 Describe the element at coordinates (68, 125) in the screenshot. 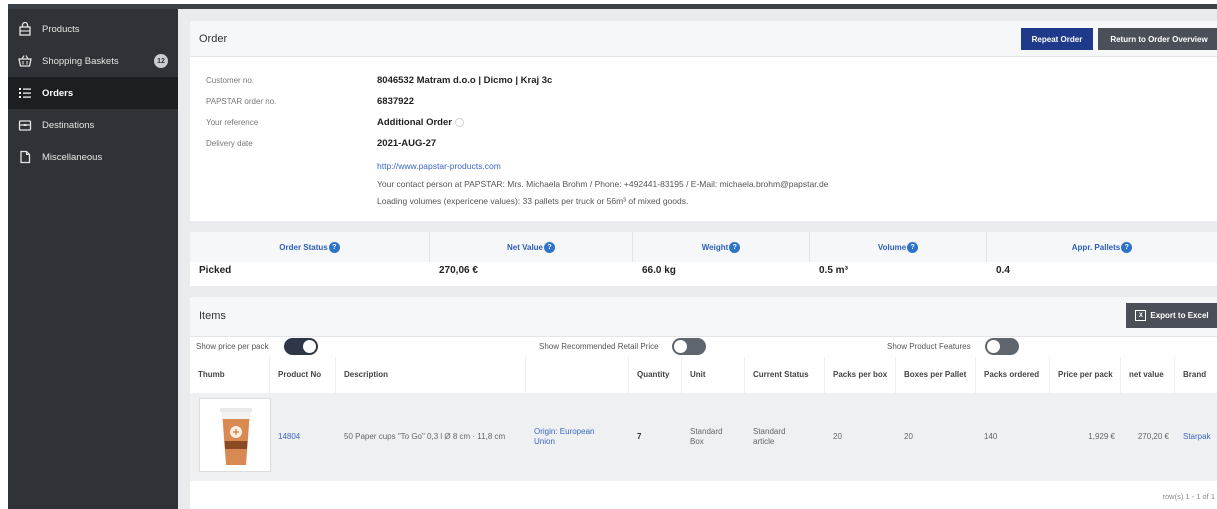

I see `sidebar-item-label: Destinations` at that location.